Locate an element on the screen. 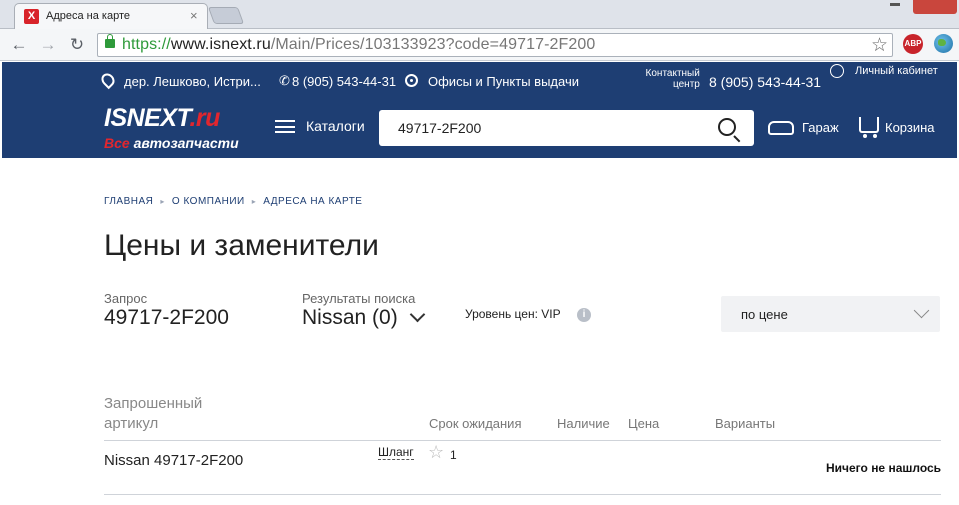 The height and width of the screenshot is (505, 959). column-header-availability: Наличие is located at coordinates (583, 423).